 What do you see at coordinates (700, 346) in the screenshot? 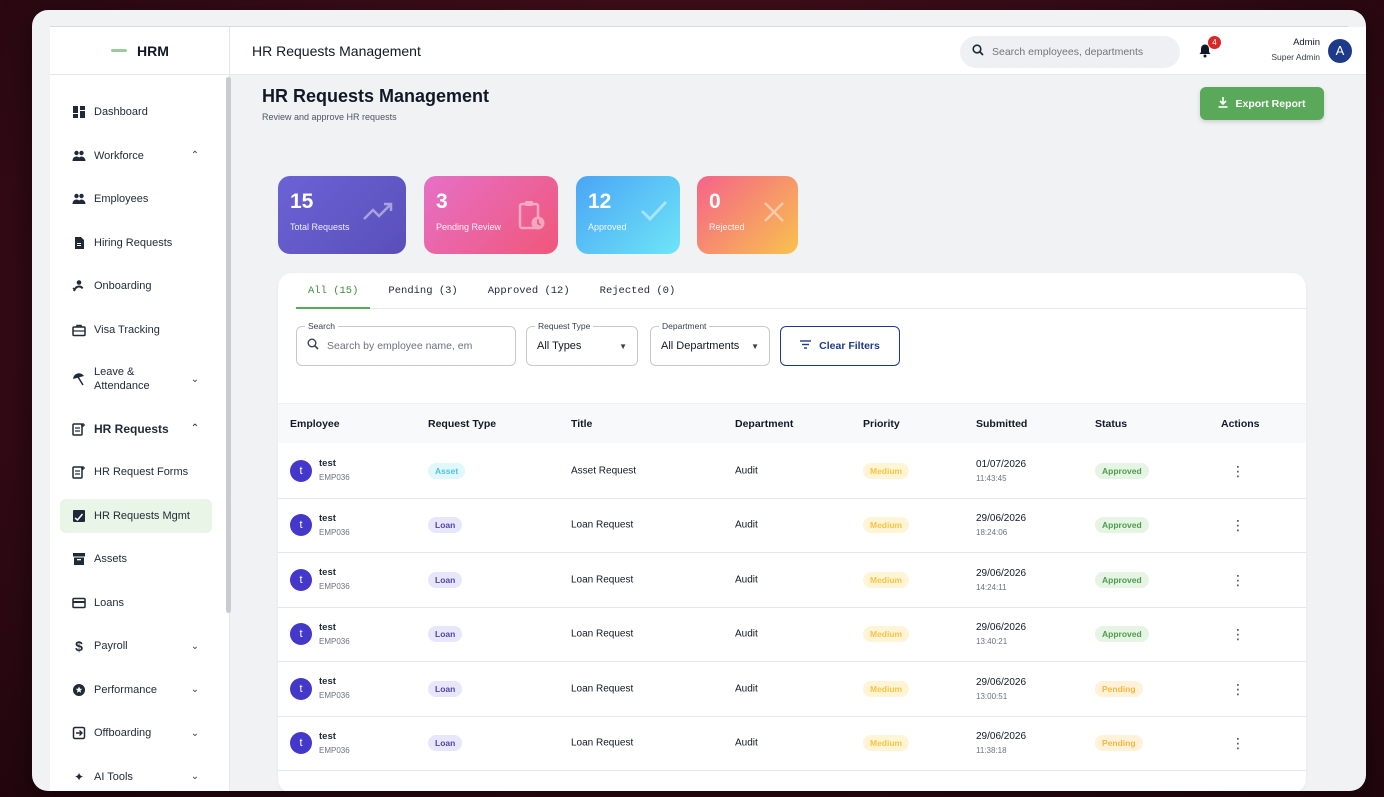
I see `department-value: All Departments` at bounding box center [700, 346].